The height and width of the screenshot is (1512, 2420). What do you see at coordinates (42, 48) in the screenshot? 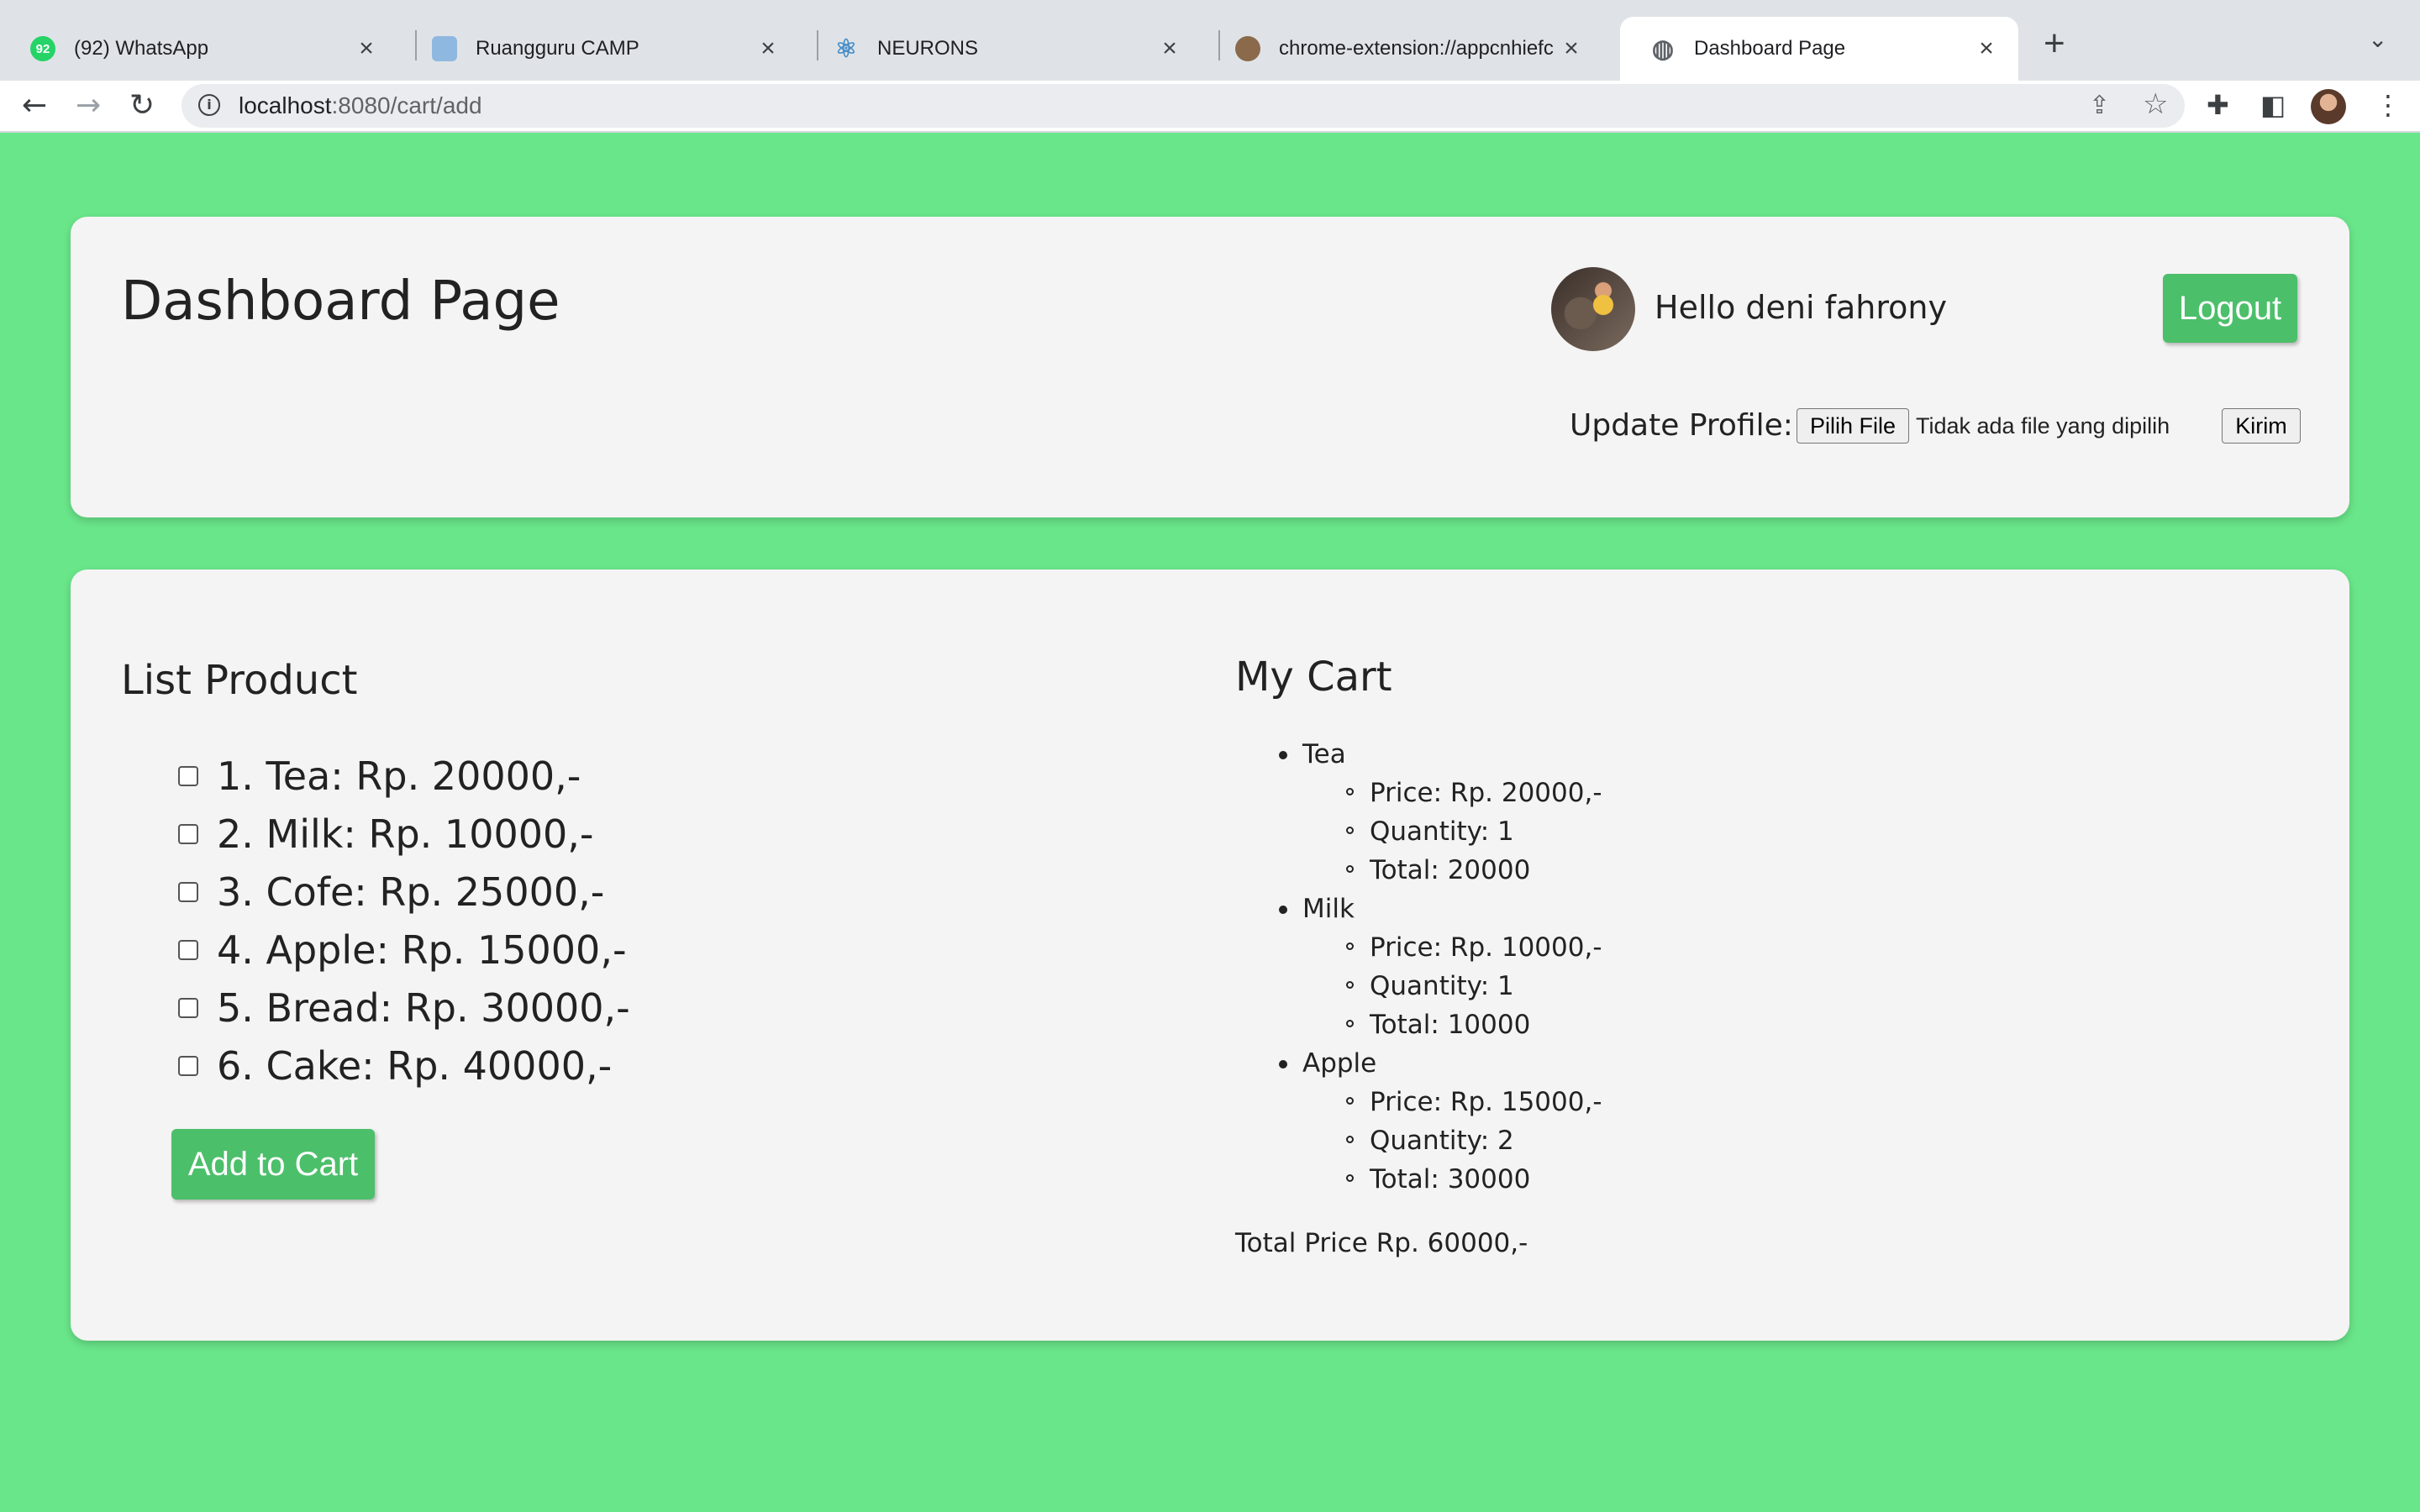
I see `whatsapp-icon: 92` at bounding box center [42, 48].